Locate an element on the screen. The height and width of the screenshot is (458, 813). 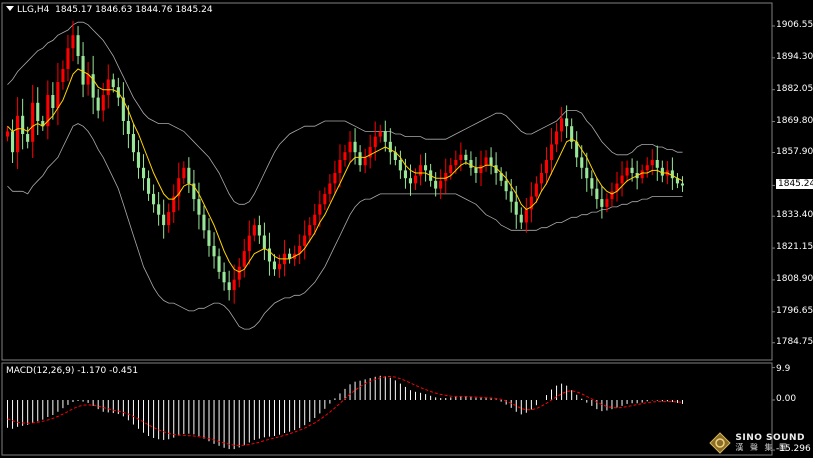
macd-tick-label: 0.00 is located at coordinates (786, 399).